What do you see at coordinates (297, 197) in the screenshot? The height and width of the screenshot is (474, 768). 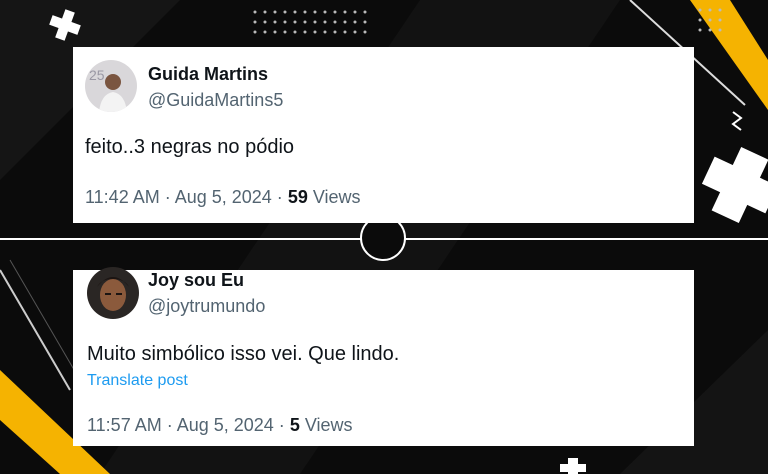 I see `views-count: 59` at bounding box center [297, 197].